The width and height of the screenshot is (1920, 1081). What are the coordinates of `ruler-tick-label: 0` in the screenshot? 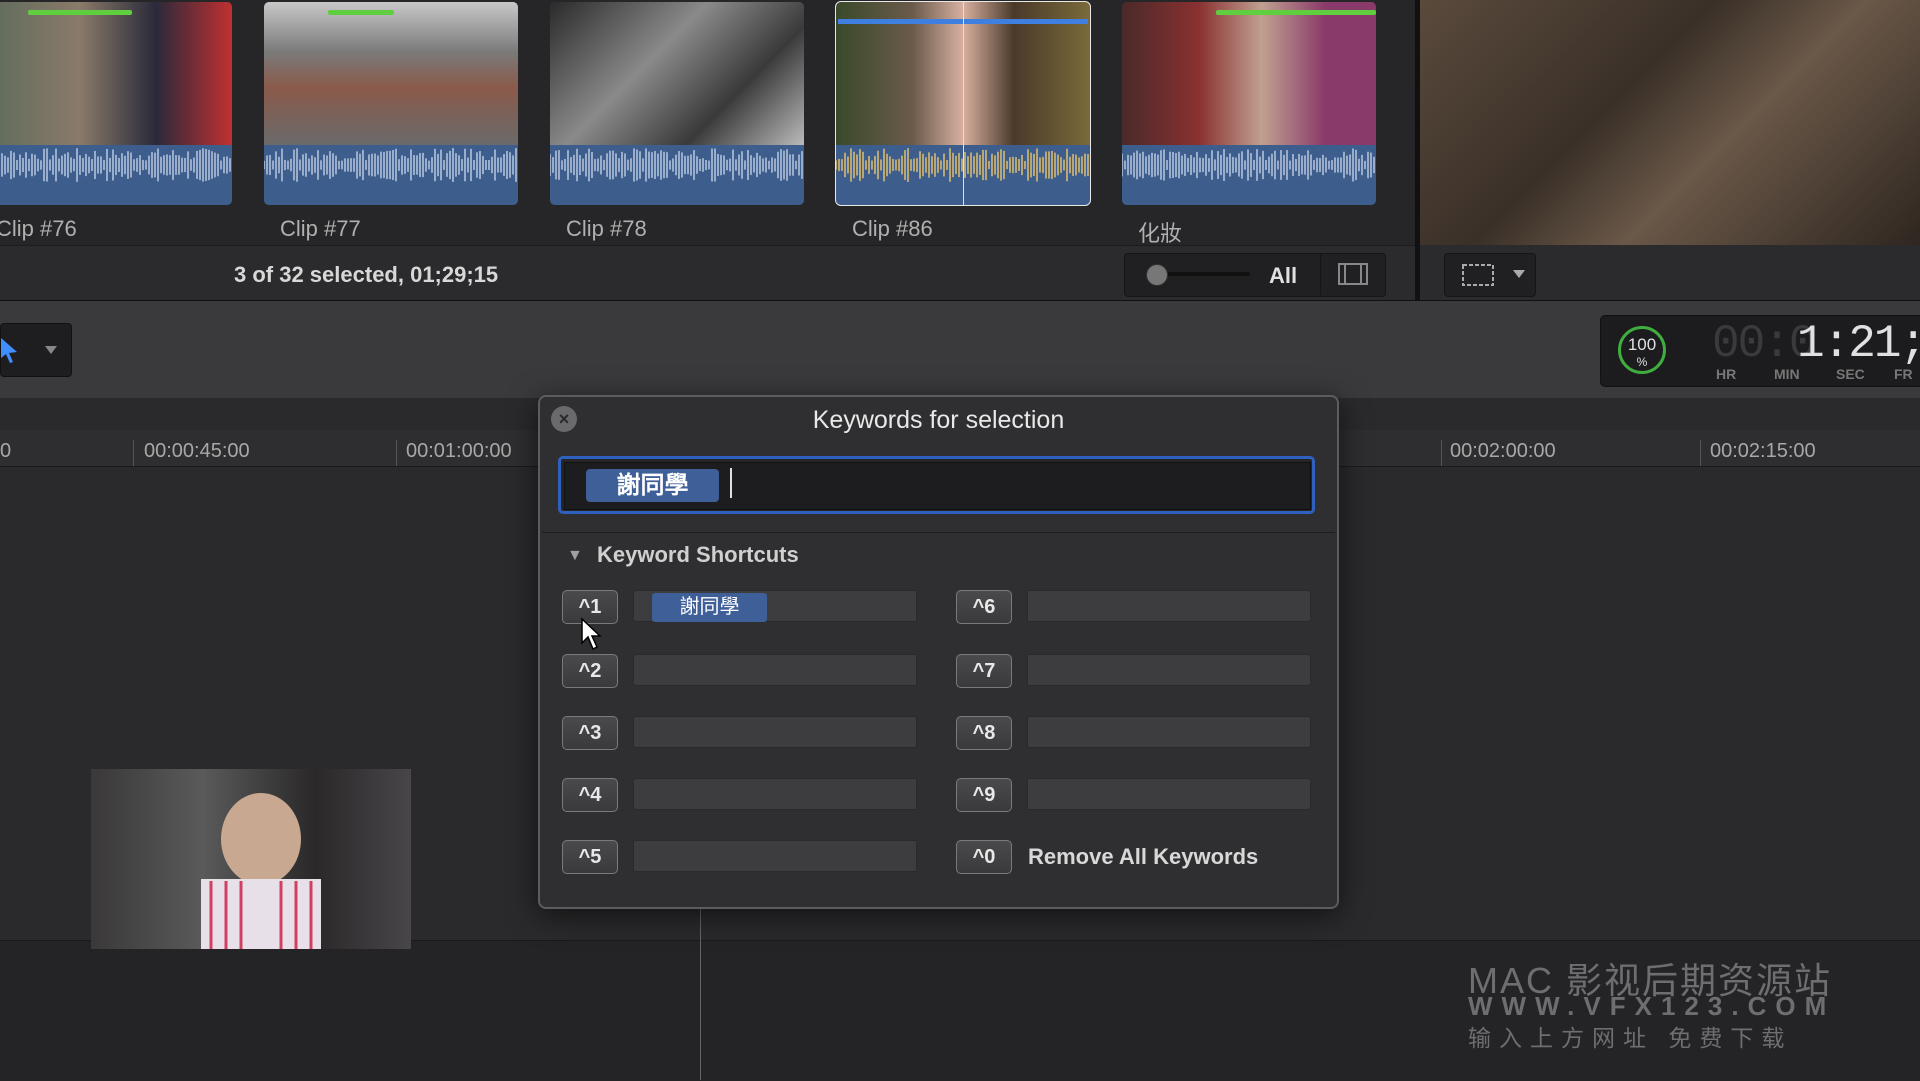 It's located at (6, 451).